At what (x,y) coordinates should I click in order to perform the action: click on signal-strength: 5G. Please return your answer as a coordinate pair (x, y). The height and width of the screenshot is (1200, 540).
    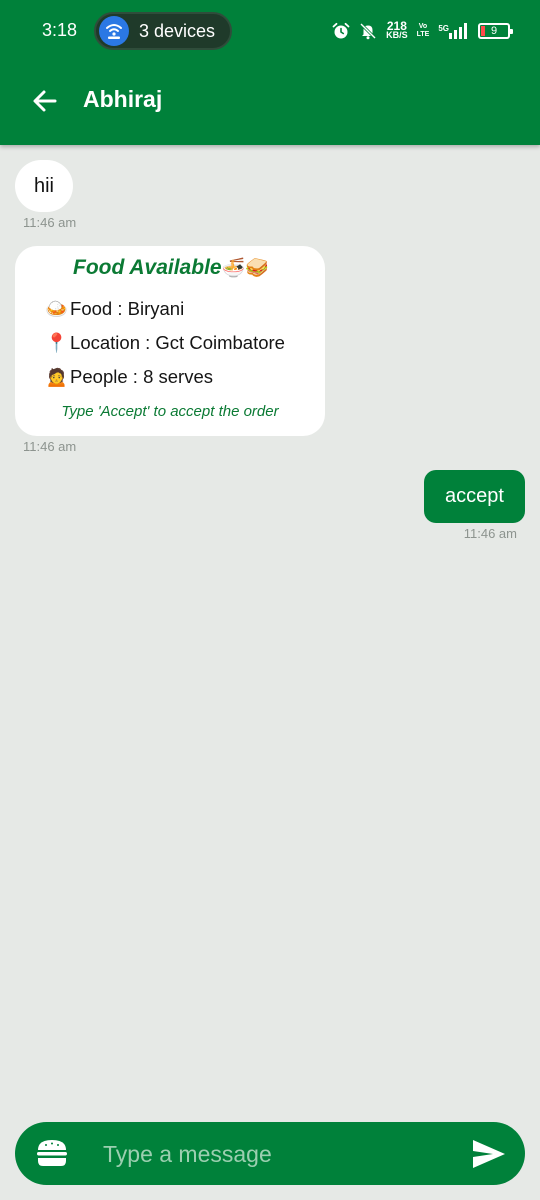
    Looking at the image, I should click on (453, 31).